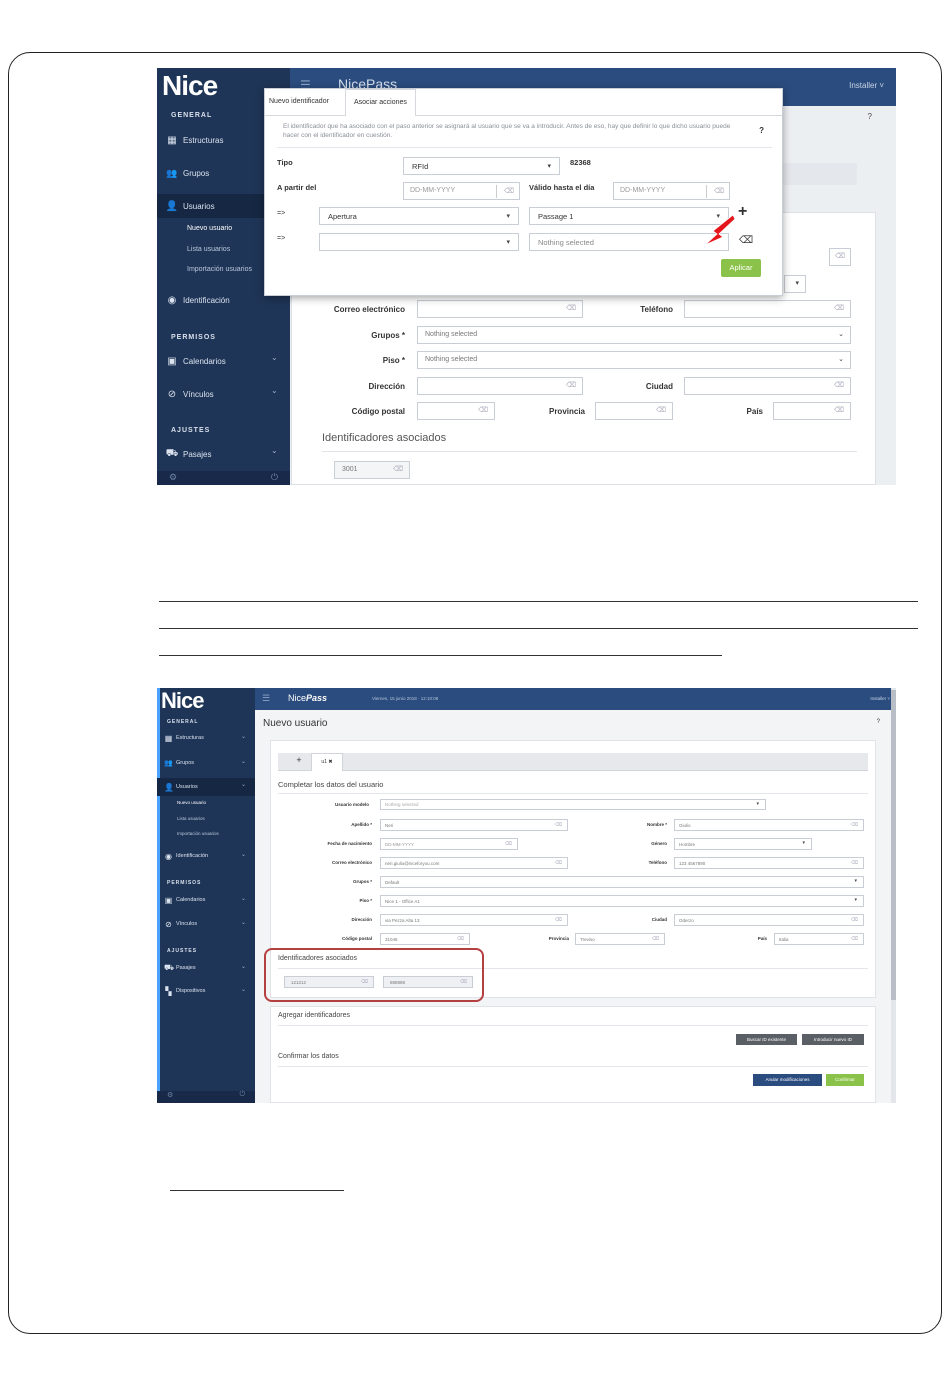  I want to click on pais-label: País, so click(754, 411).